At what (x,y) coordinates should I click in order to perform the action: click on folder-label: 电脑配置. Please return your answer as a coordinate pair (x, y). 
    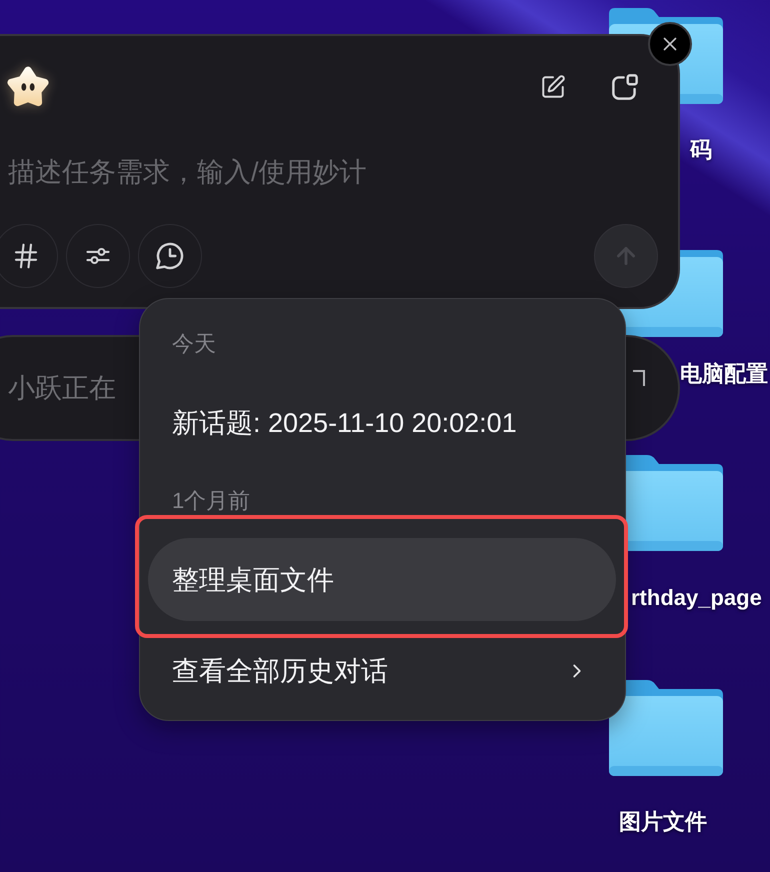
    Looking at the image, I should click on (724, 374).